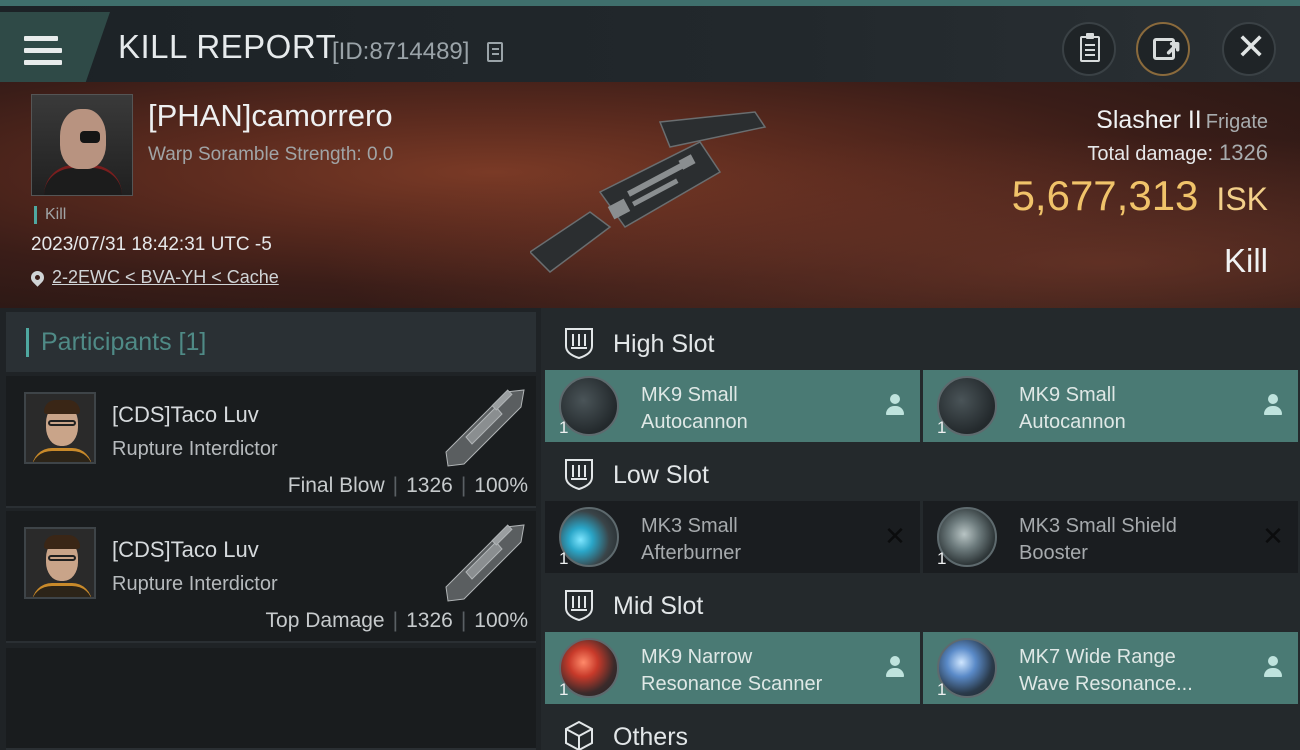  Describe the element at coordinates (401, 51) in the screenshot. I see `report-id: [ID:8714489]` at that location.